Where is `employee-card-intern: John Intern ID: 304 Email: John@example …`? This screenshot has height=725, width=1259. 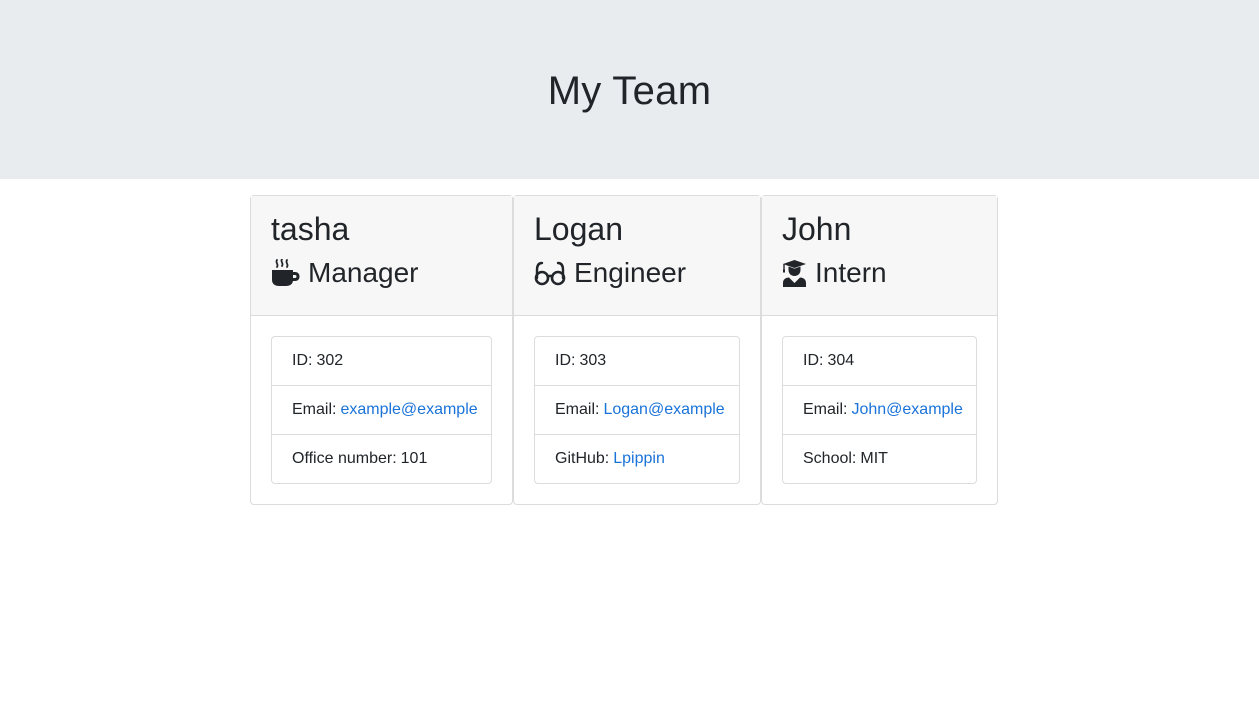 employee-card-intern: John Intern ID: 304 Email: John@example … is located at coordinates (879, 350).